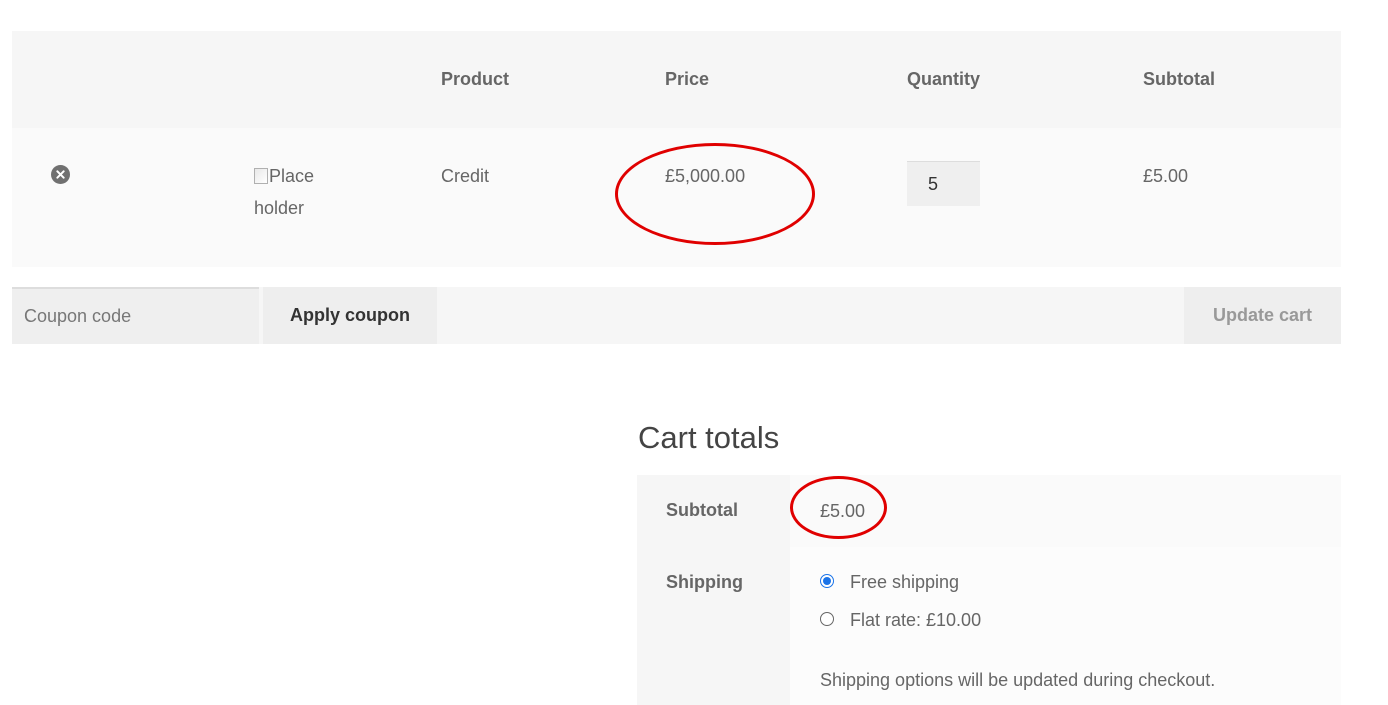 Image resolution: width=1388 pixels, height=705 pixels. What do you see at coordinates (1166, 176) in the screenshot?
I see `product-subtotal: £5.00` at bounding box center [1166, 176].